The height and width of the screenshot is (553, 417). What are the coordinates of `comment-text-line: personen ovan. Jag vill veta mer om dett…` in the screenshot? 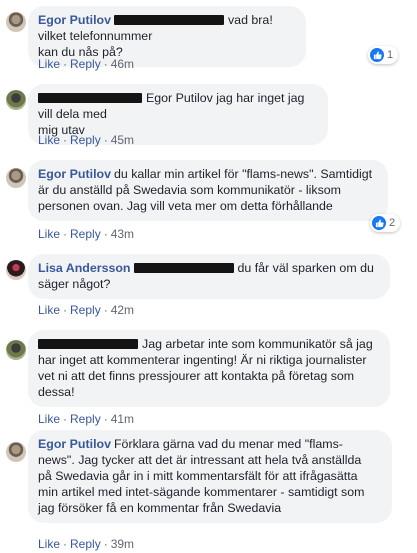 It's located at (185, 206).